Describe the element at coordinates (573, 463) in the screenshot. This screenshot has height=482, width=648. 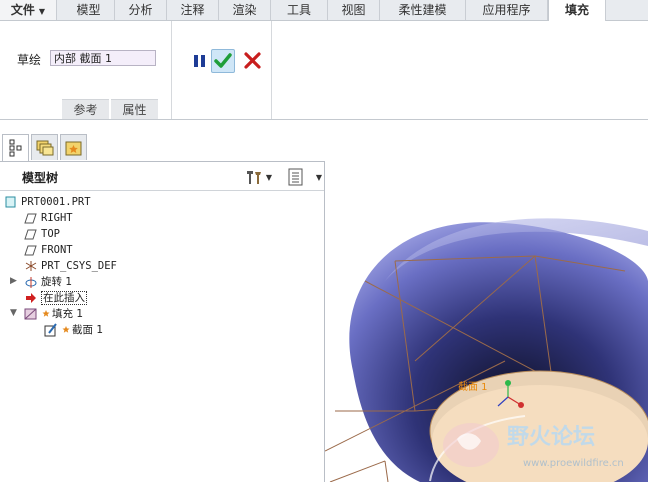
I see `svg-text: www.proewildfire.cn` at that location.